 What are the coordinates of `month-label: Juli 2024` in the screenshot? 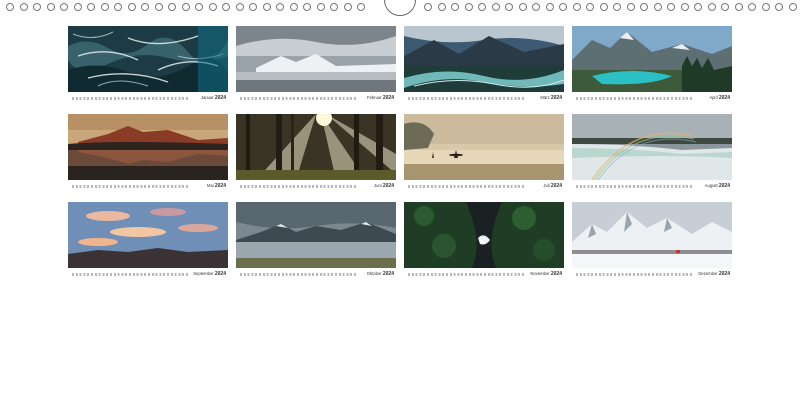 It's located at (552, 186).